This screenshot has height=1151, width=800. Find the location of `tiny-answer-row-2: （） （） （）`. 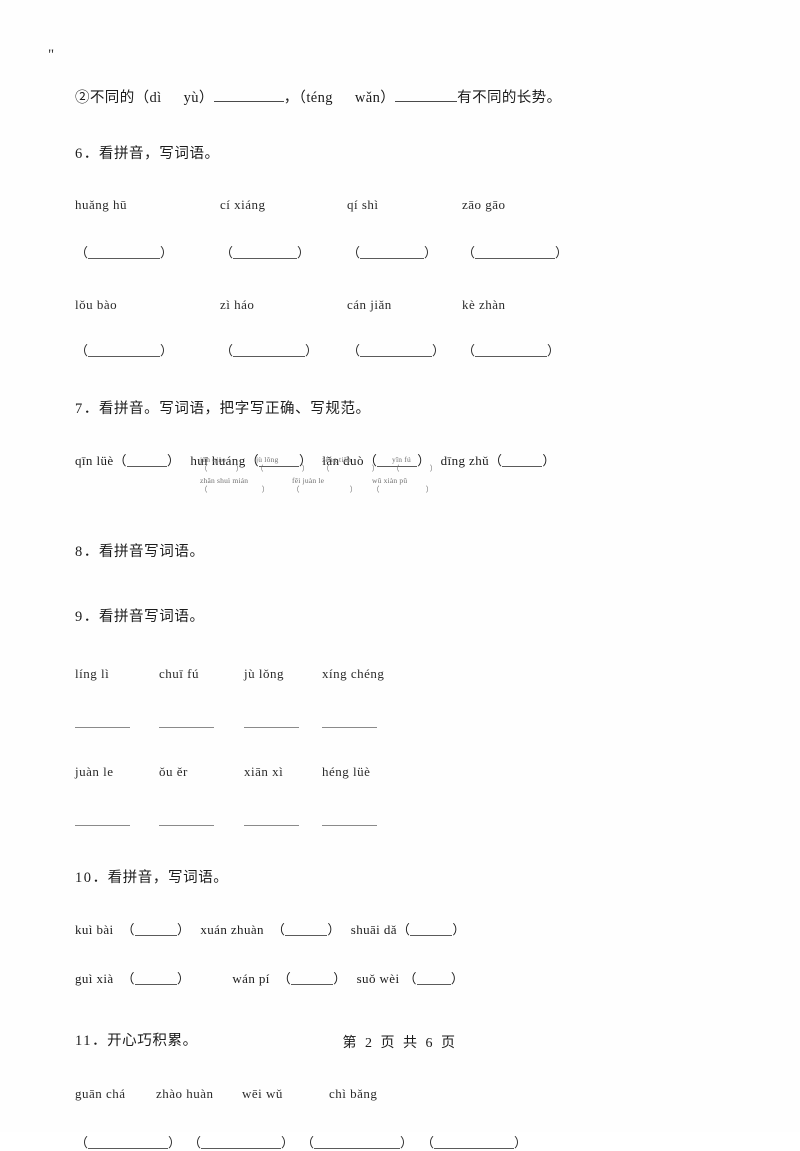

tiny-answer-row-2: （） （） （） is located at coordinates (345, 489).